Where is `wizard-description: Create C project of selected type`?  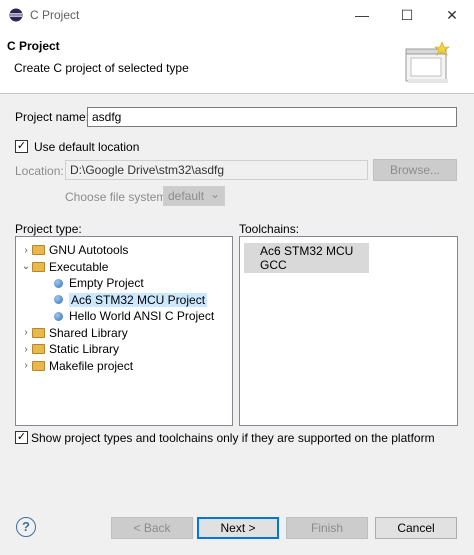 wizard-description: Create C project of selected type is located at coordinates (101, 68).